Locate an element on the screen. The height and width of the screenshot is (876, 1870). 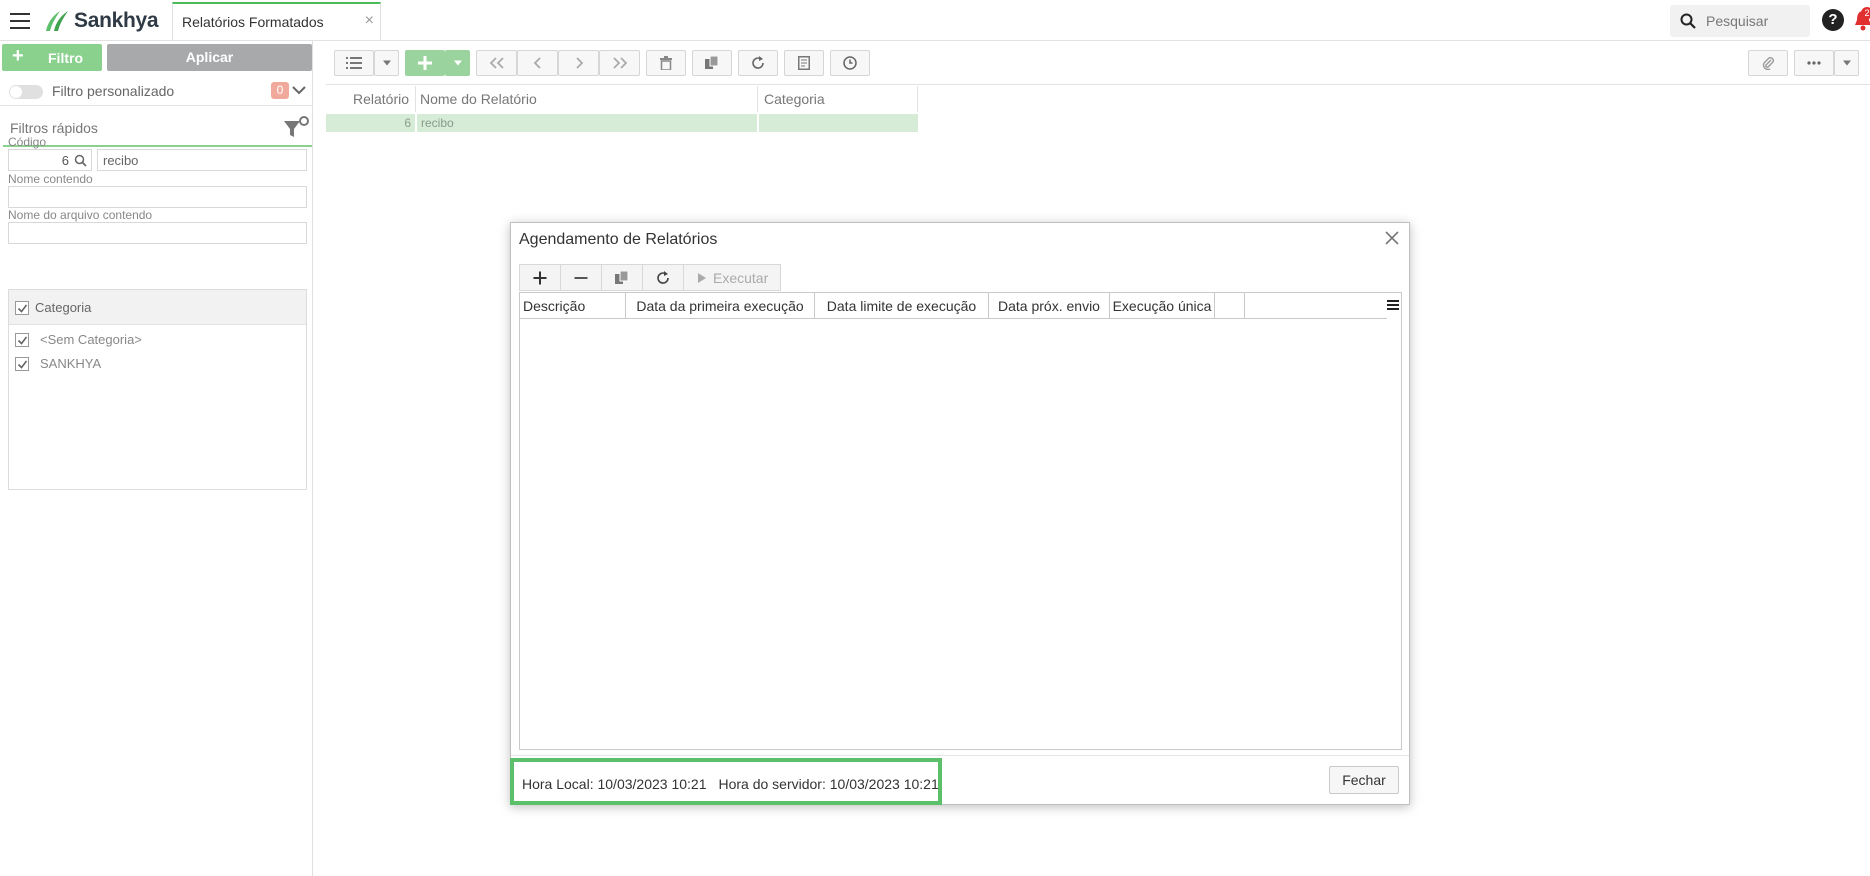
categoria-item-label: <Sem Categoria> is located at coordinates (91, 339).